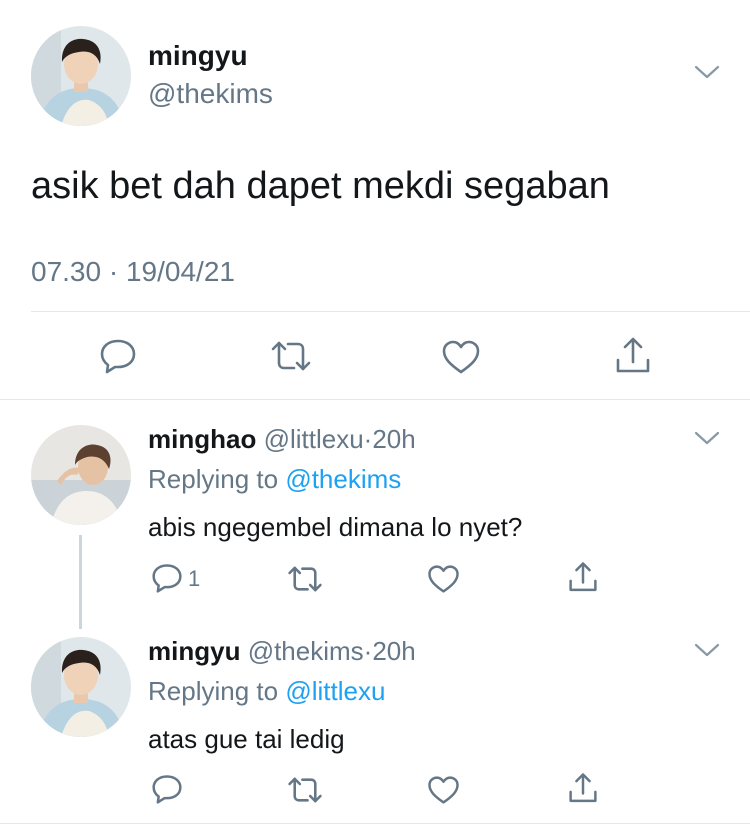 Image resolution: width=750 pixels, height=825 pixels. Describe the element at coordinates (375, 823) in the screenshot. I see `bottom-divider` at that location.